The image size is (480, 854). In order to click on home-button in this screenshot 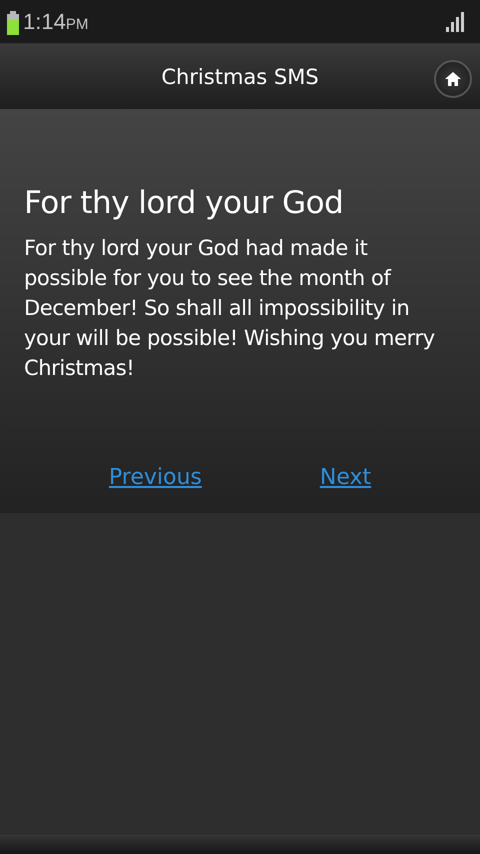, I will do `click(453, 79)`.